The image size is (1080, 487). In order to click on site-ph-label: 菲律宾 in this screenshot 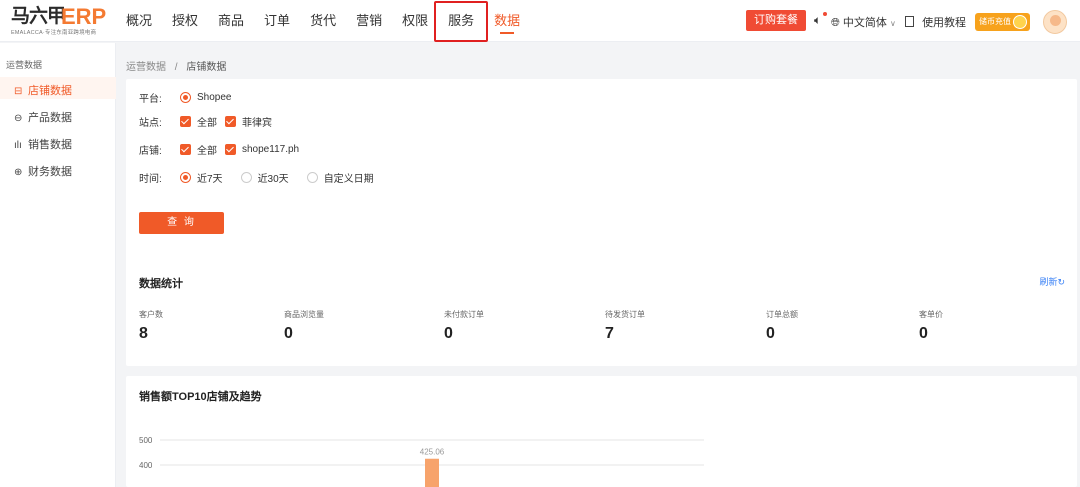, I will do `click(257, 123)`.